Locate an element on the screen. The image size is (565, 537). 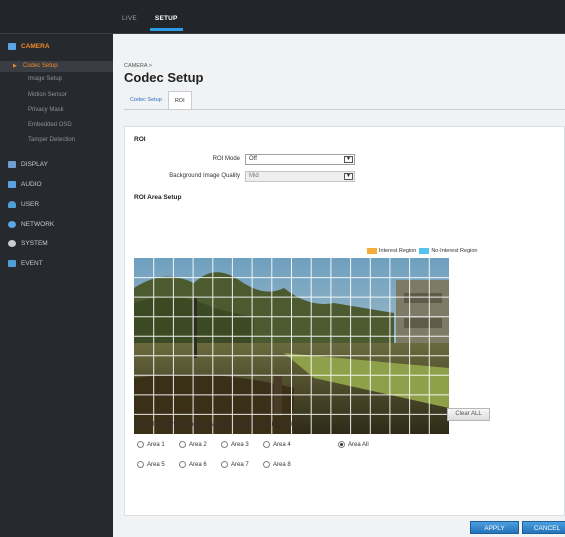
legend-label-interest: Interest Region is located at coordinates (398, 251).